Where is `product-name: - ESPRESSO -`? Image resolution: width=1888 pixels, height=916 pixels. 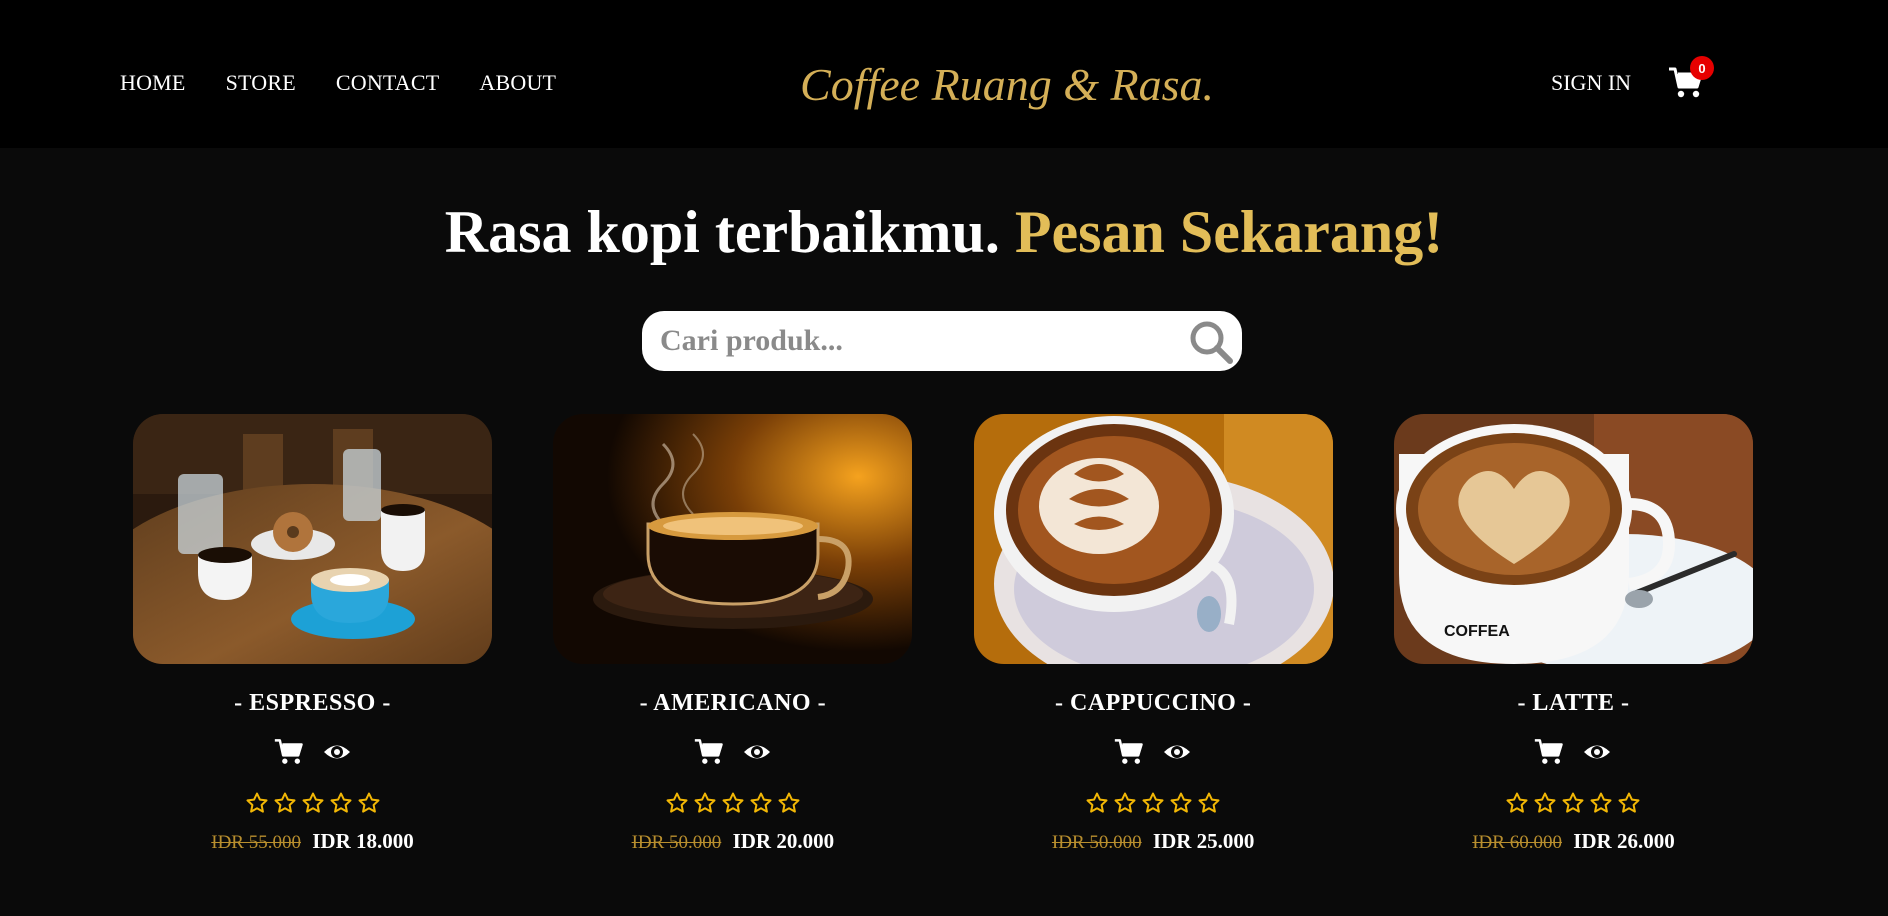
product-name: - ESPRESSO - is located at coordinates (312, 703).